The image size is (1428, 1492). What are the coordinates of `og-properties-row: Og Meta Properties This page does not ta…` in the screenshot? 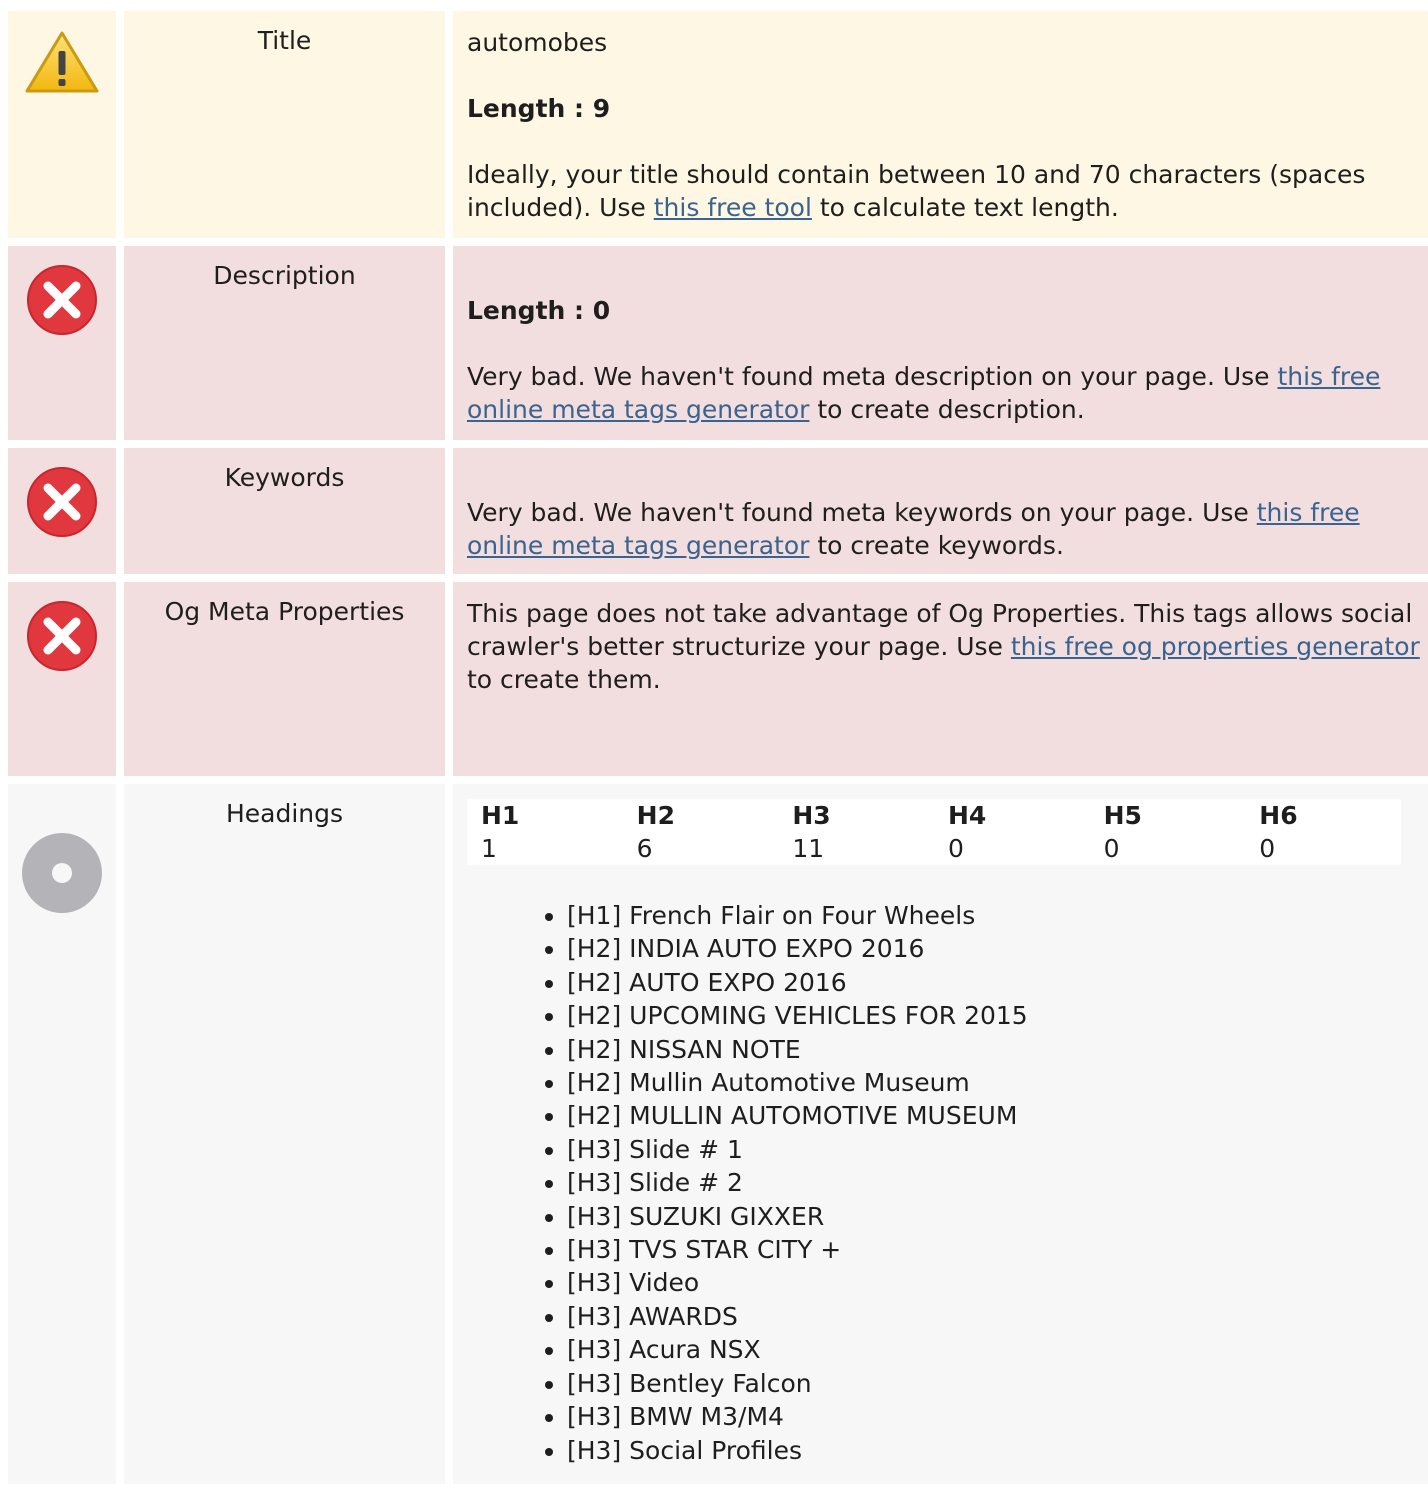 It's located at (718, 679).